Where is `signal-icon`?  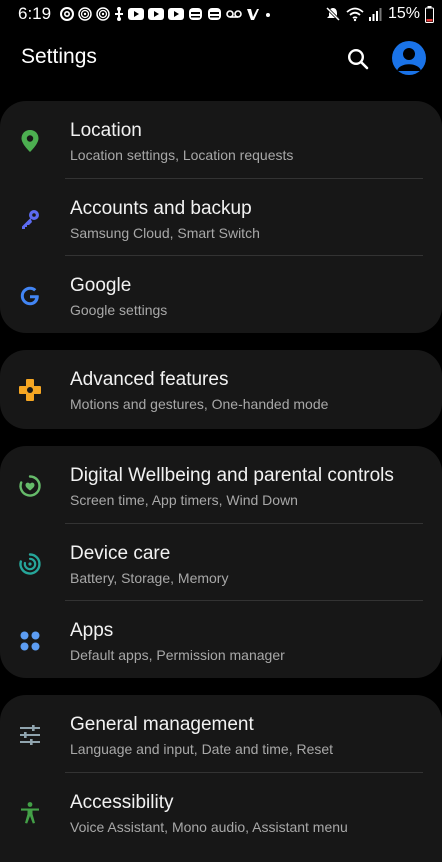
signal-icon is located at coordinates (375, 14).